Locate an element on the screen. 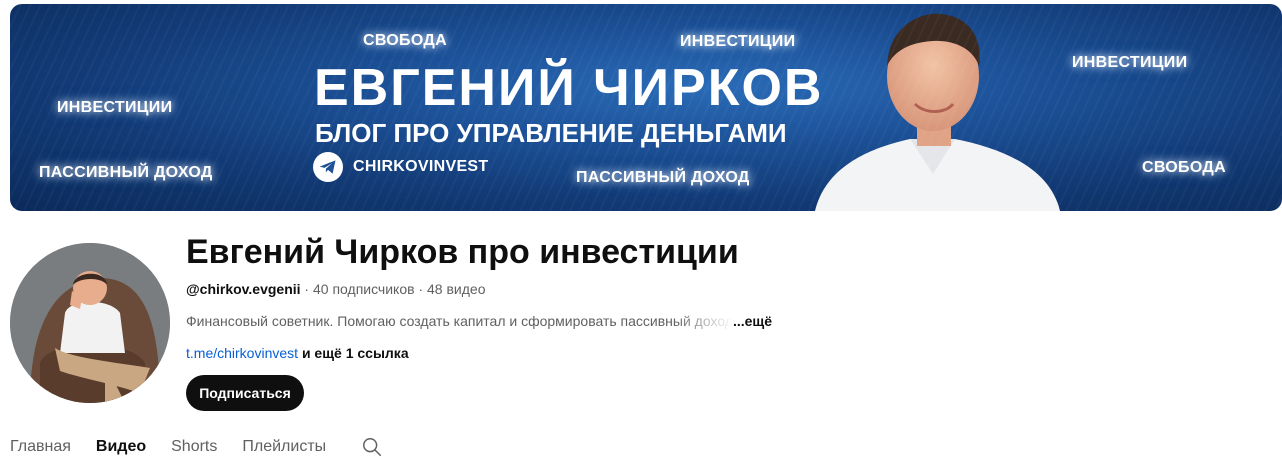 Image resolution: width=1282 pixels, height=463 pixels. more-links-button: и ещё 1 ссылка is located at coordinates (355, 353).